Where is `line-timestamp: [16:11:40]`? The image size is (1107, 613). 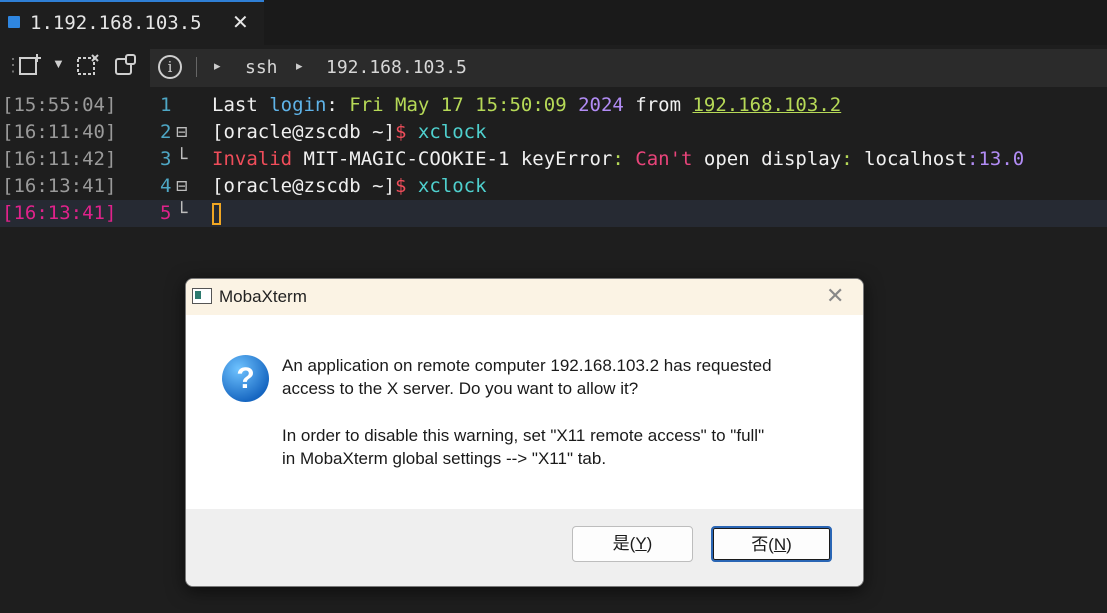 line-timestamp: [16:11:40] is located at coordinates (59, 132).